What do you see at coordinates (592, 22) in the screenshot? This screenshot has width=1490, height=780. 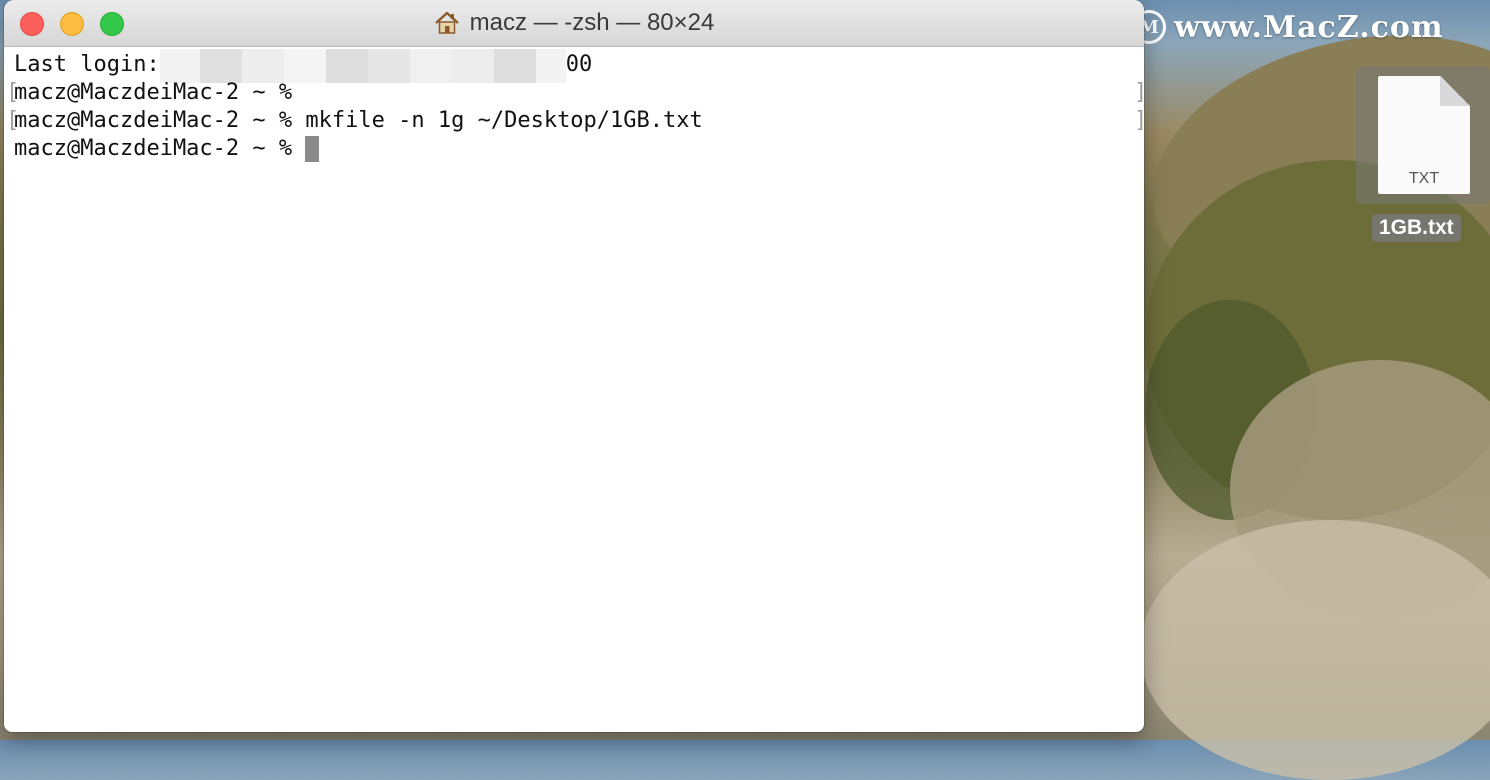 I see `window-title-text: macz — -zsh — 80×24` at bounding box center [592, 22].